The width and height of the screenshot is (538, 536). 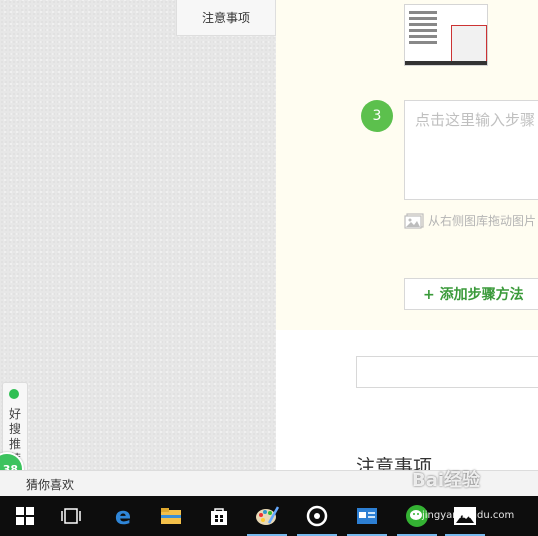 I want to click on app-window-icon, so click(x=367, y=516).